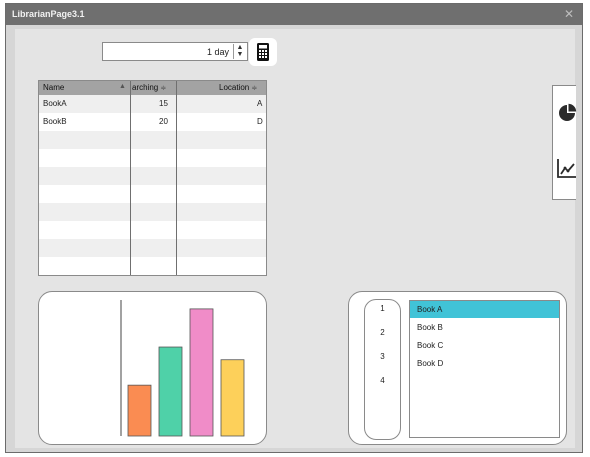 The width and height of the screenshot is (590, 457). What do you see at coordinates (382, 356) in the screenshot?
I see `row-number: 3` at bounding box center [382, 356].